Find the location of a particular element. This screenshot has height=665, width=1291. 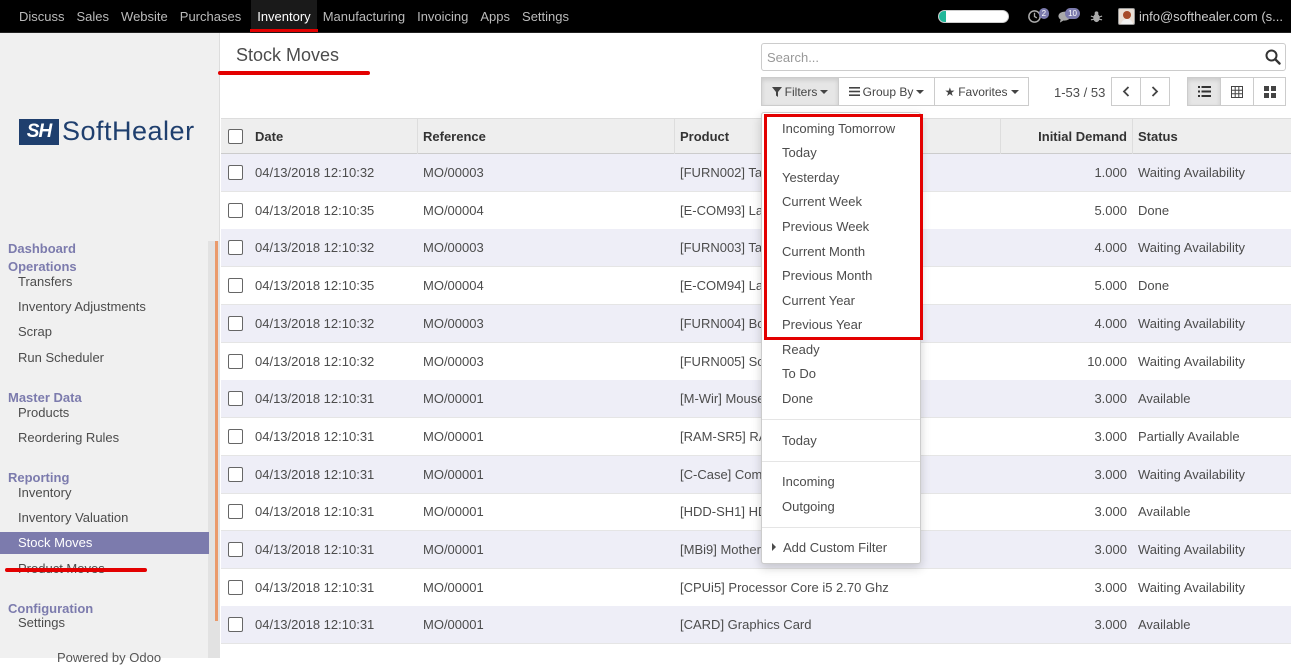

groupby-label: Group By is located at coordinates (888, 91).